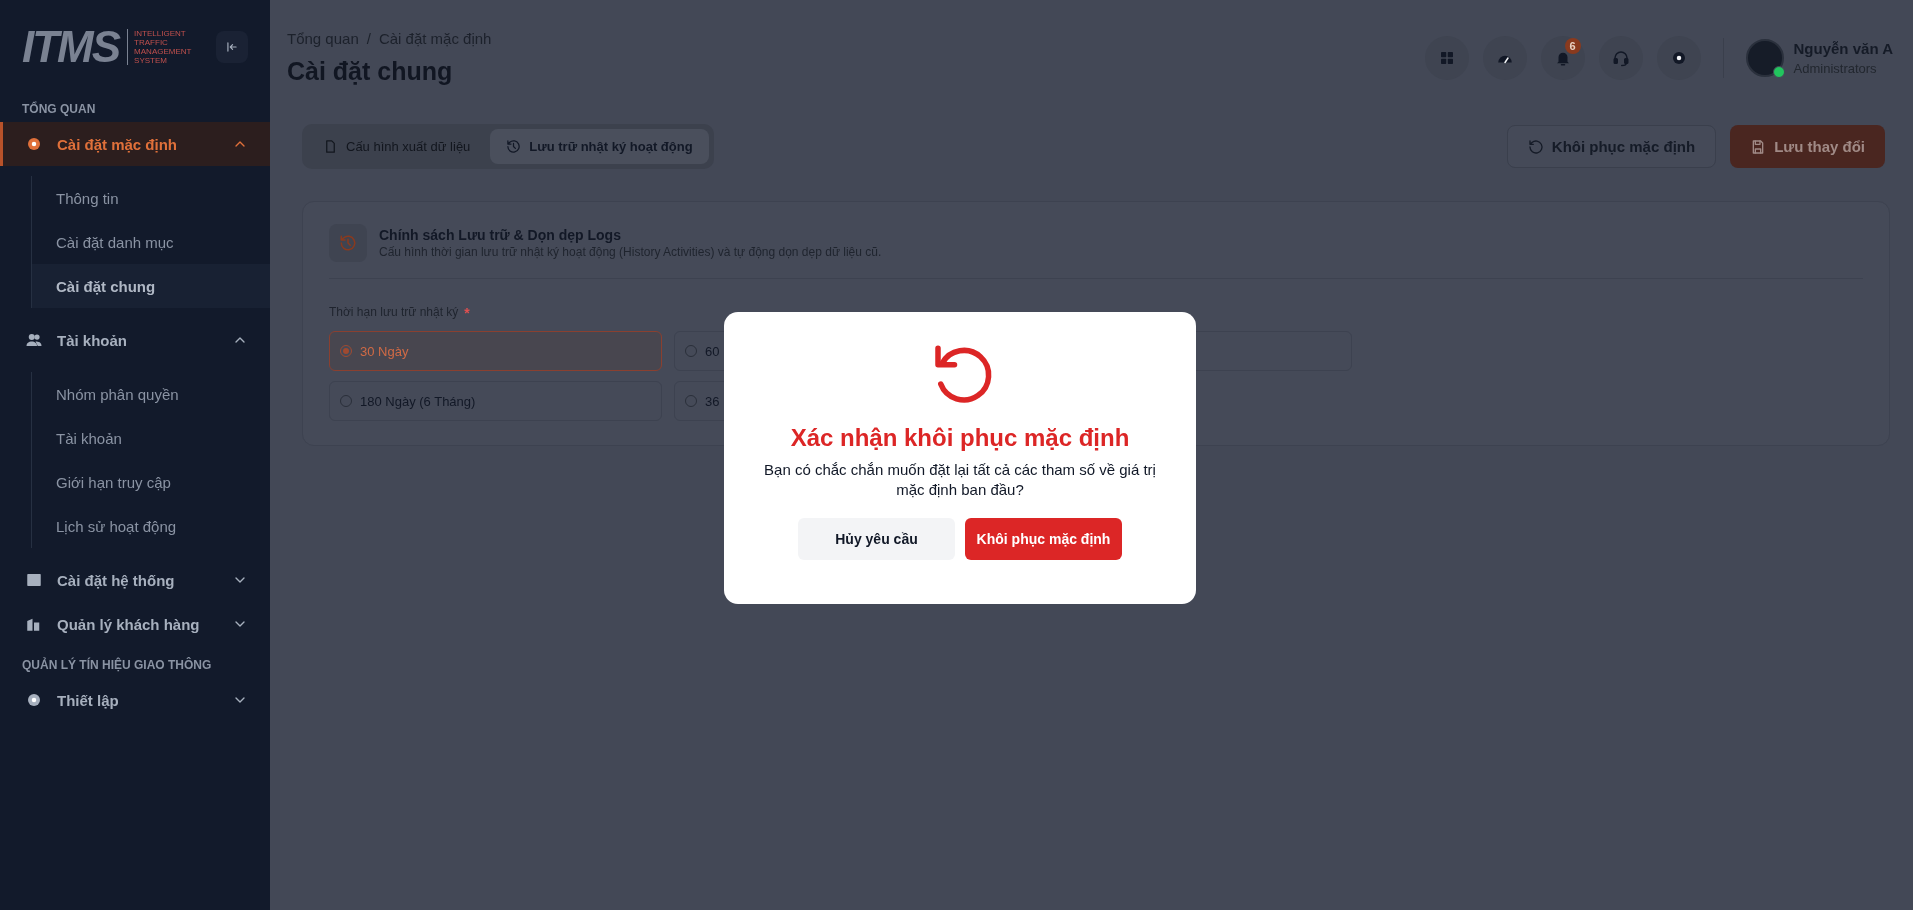  What do you see at coordinates (1504, 58) in the screenshot?
I see `dashboard-button` at bounding box center [1504, 58].